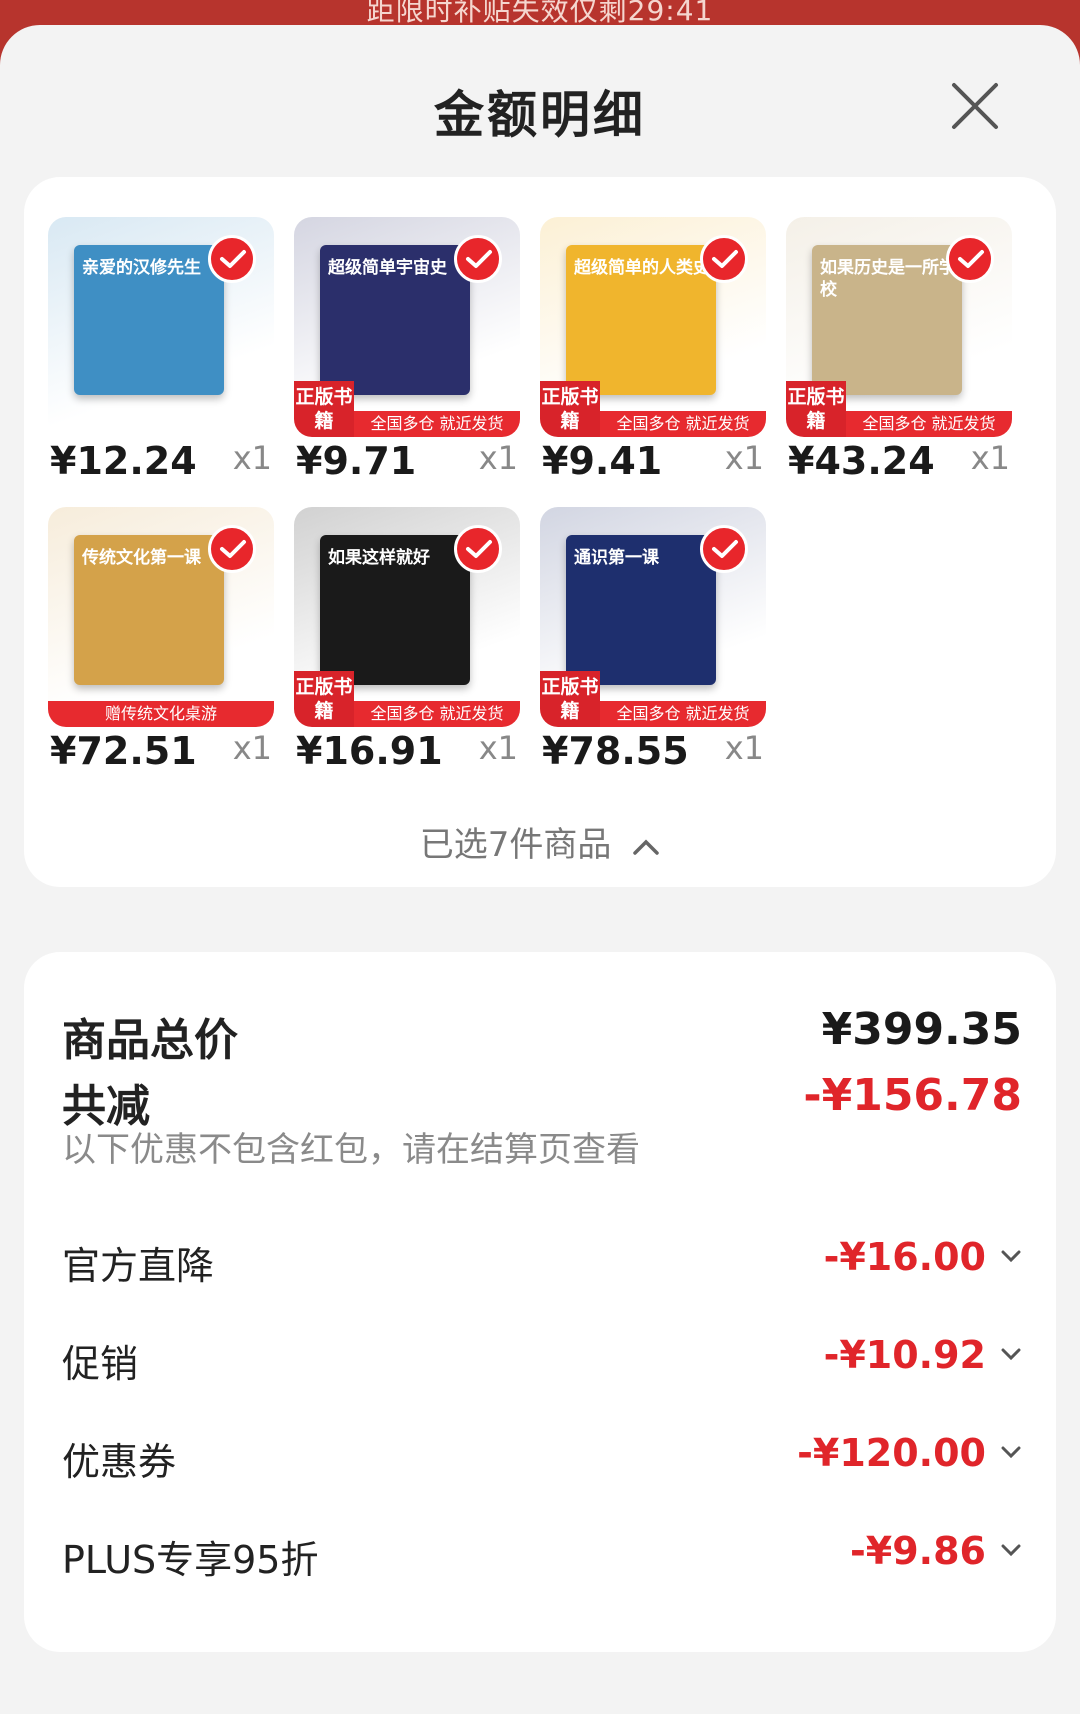 The height and width of the screenshot is (1714, 1080). Describe the element at coordinates (904, 1355) in the screenshot. I see `discount-value: -¥10.92` at that location.